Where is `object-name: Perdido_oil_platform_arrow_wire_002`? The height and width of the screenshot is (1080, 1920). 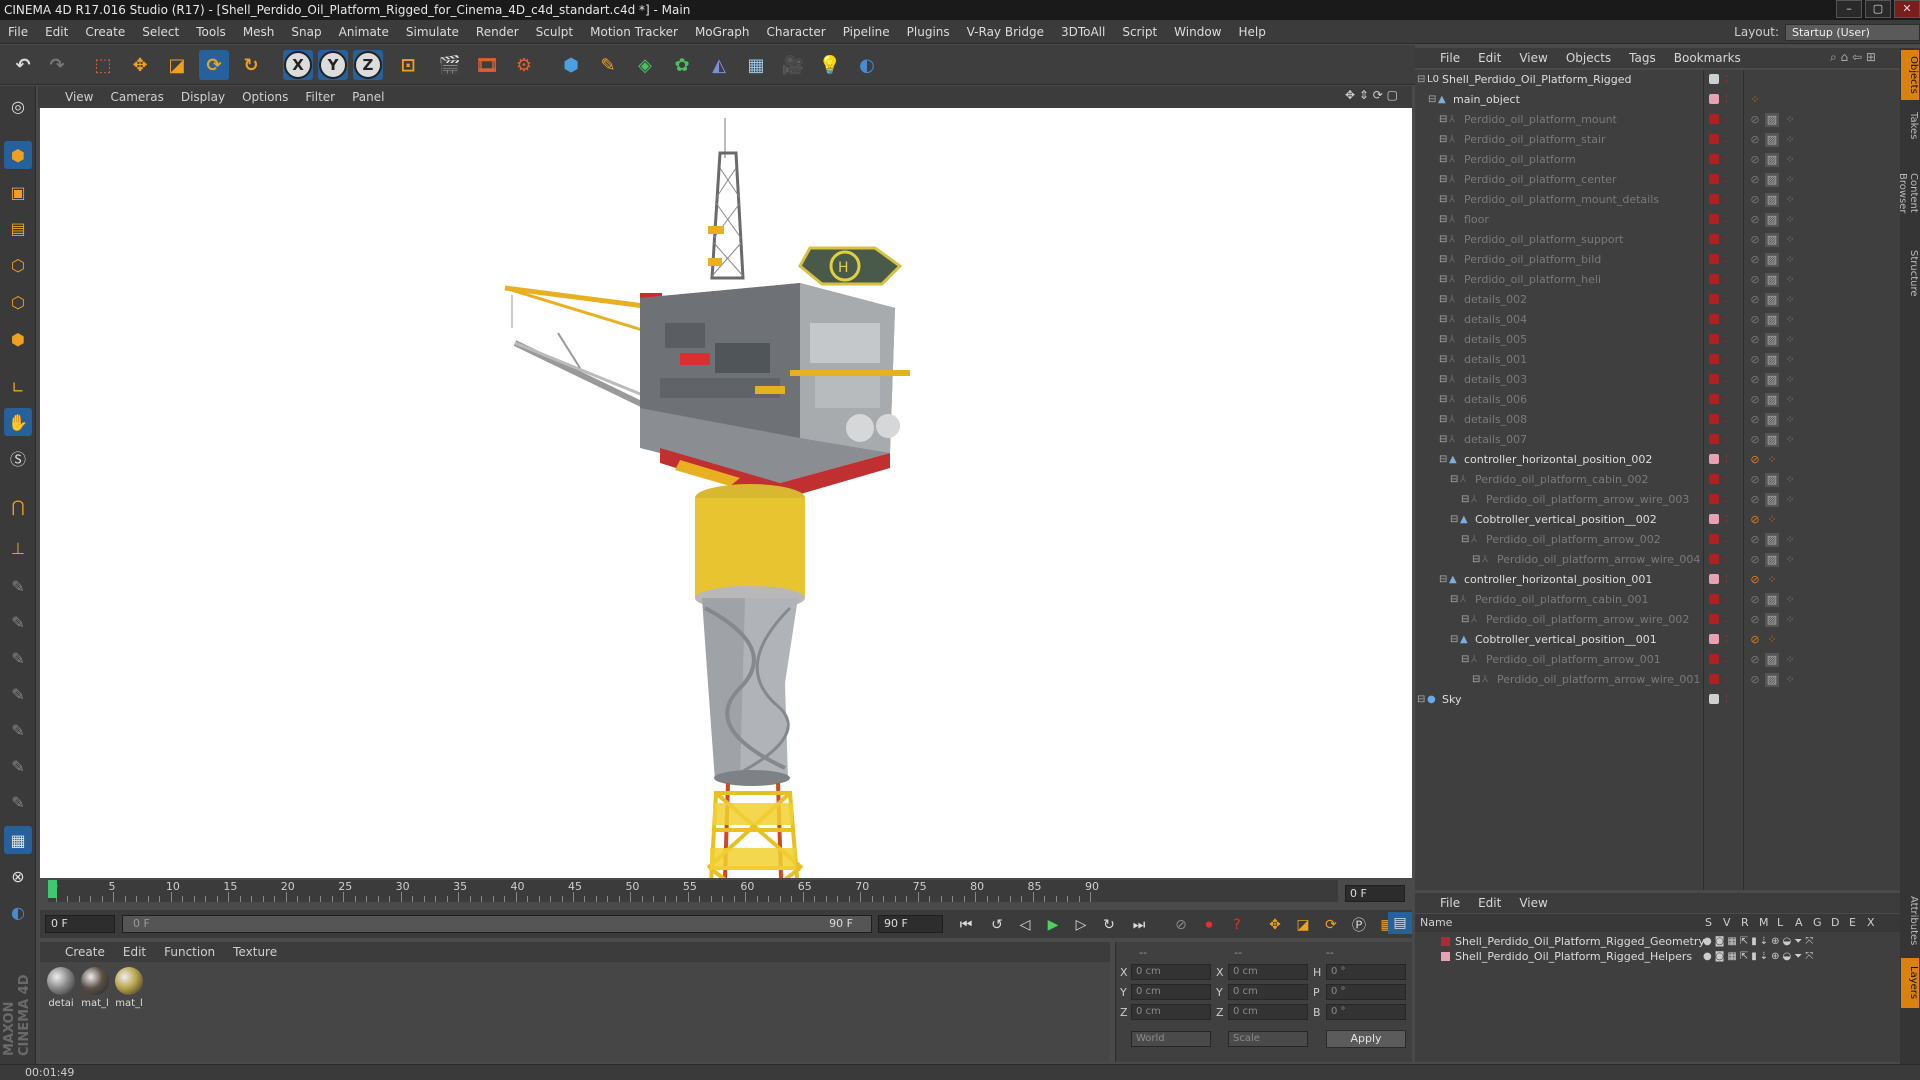
object-name: Perdido_oil_platform_arrow_wire_002 is located at coordinates (1587, 620).